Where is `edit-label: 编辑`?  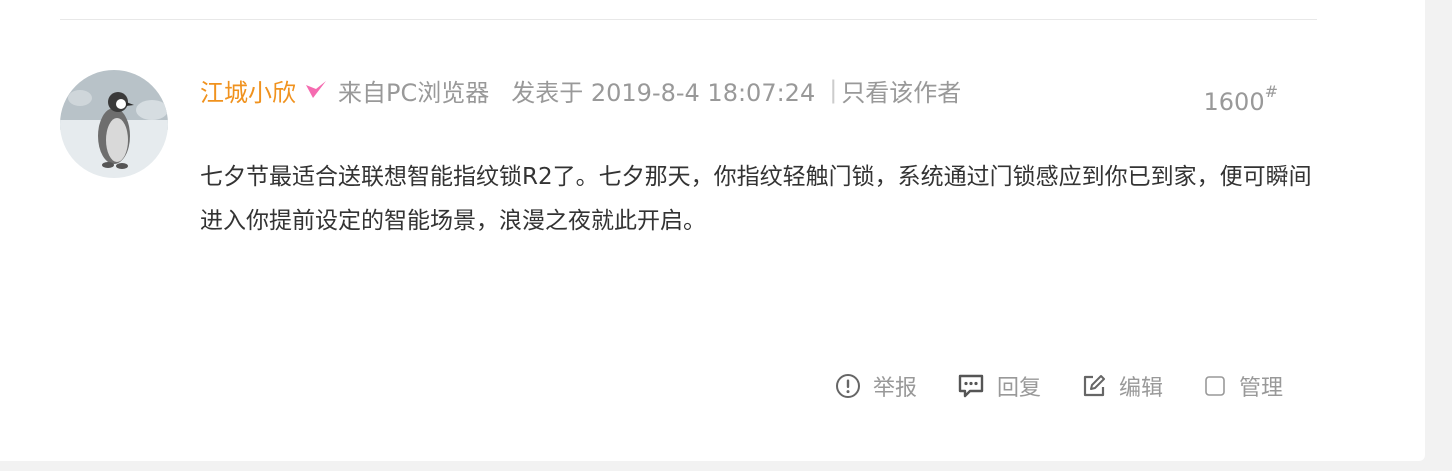 edit-label: 编辑 is located at coordinates (1140, 388).